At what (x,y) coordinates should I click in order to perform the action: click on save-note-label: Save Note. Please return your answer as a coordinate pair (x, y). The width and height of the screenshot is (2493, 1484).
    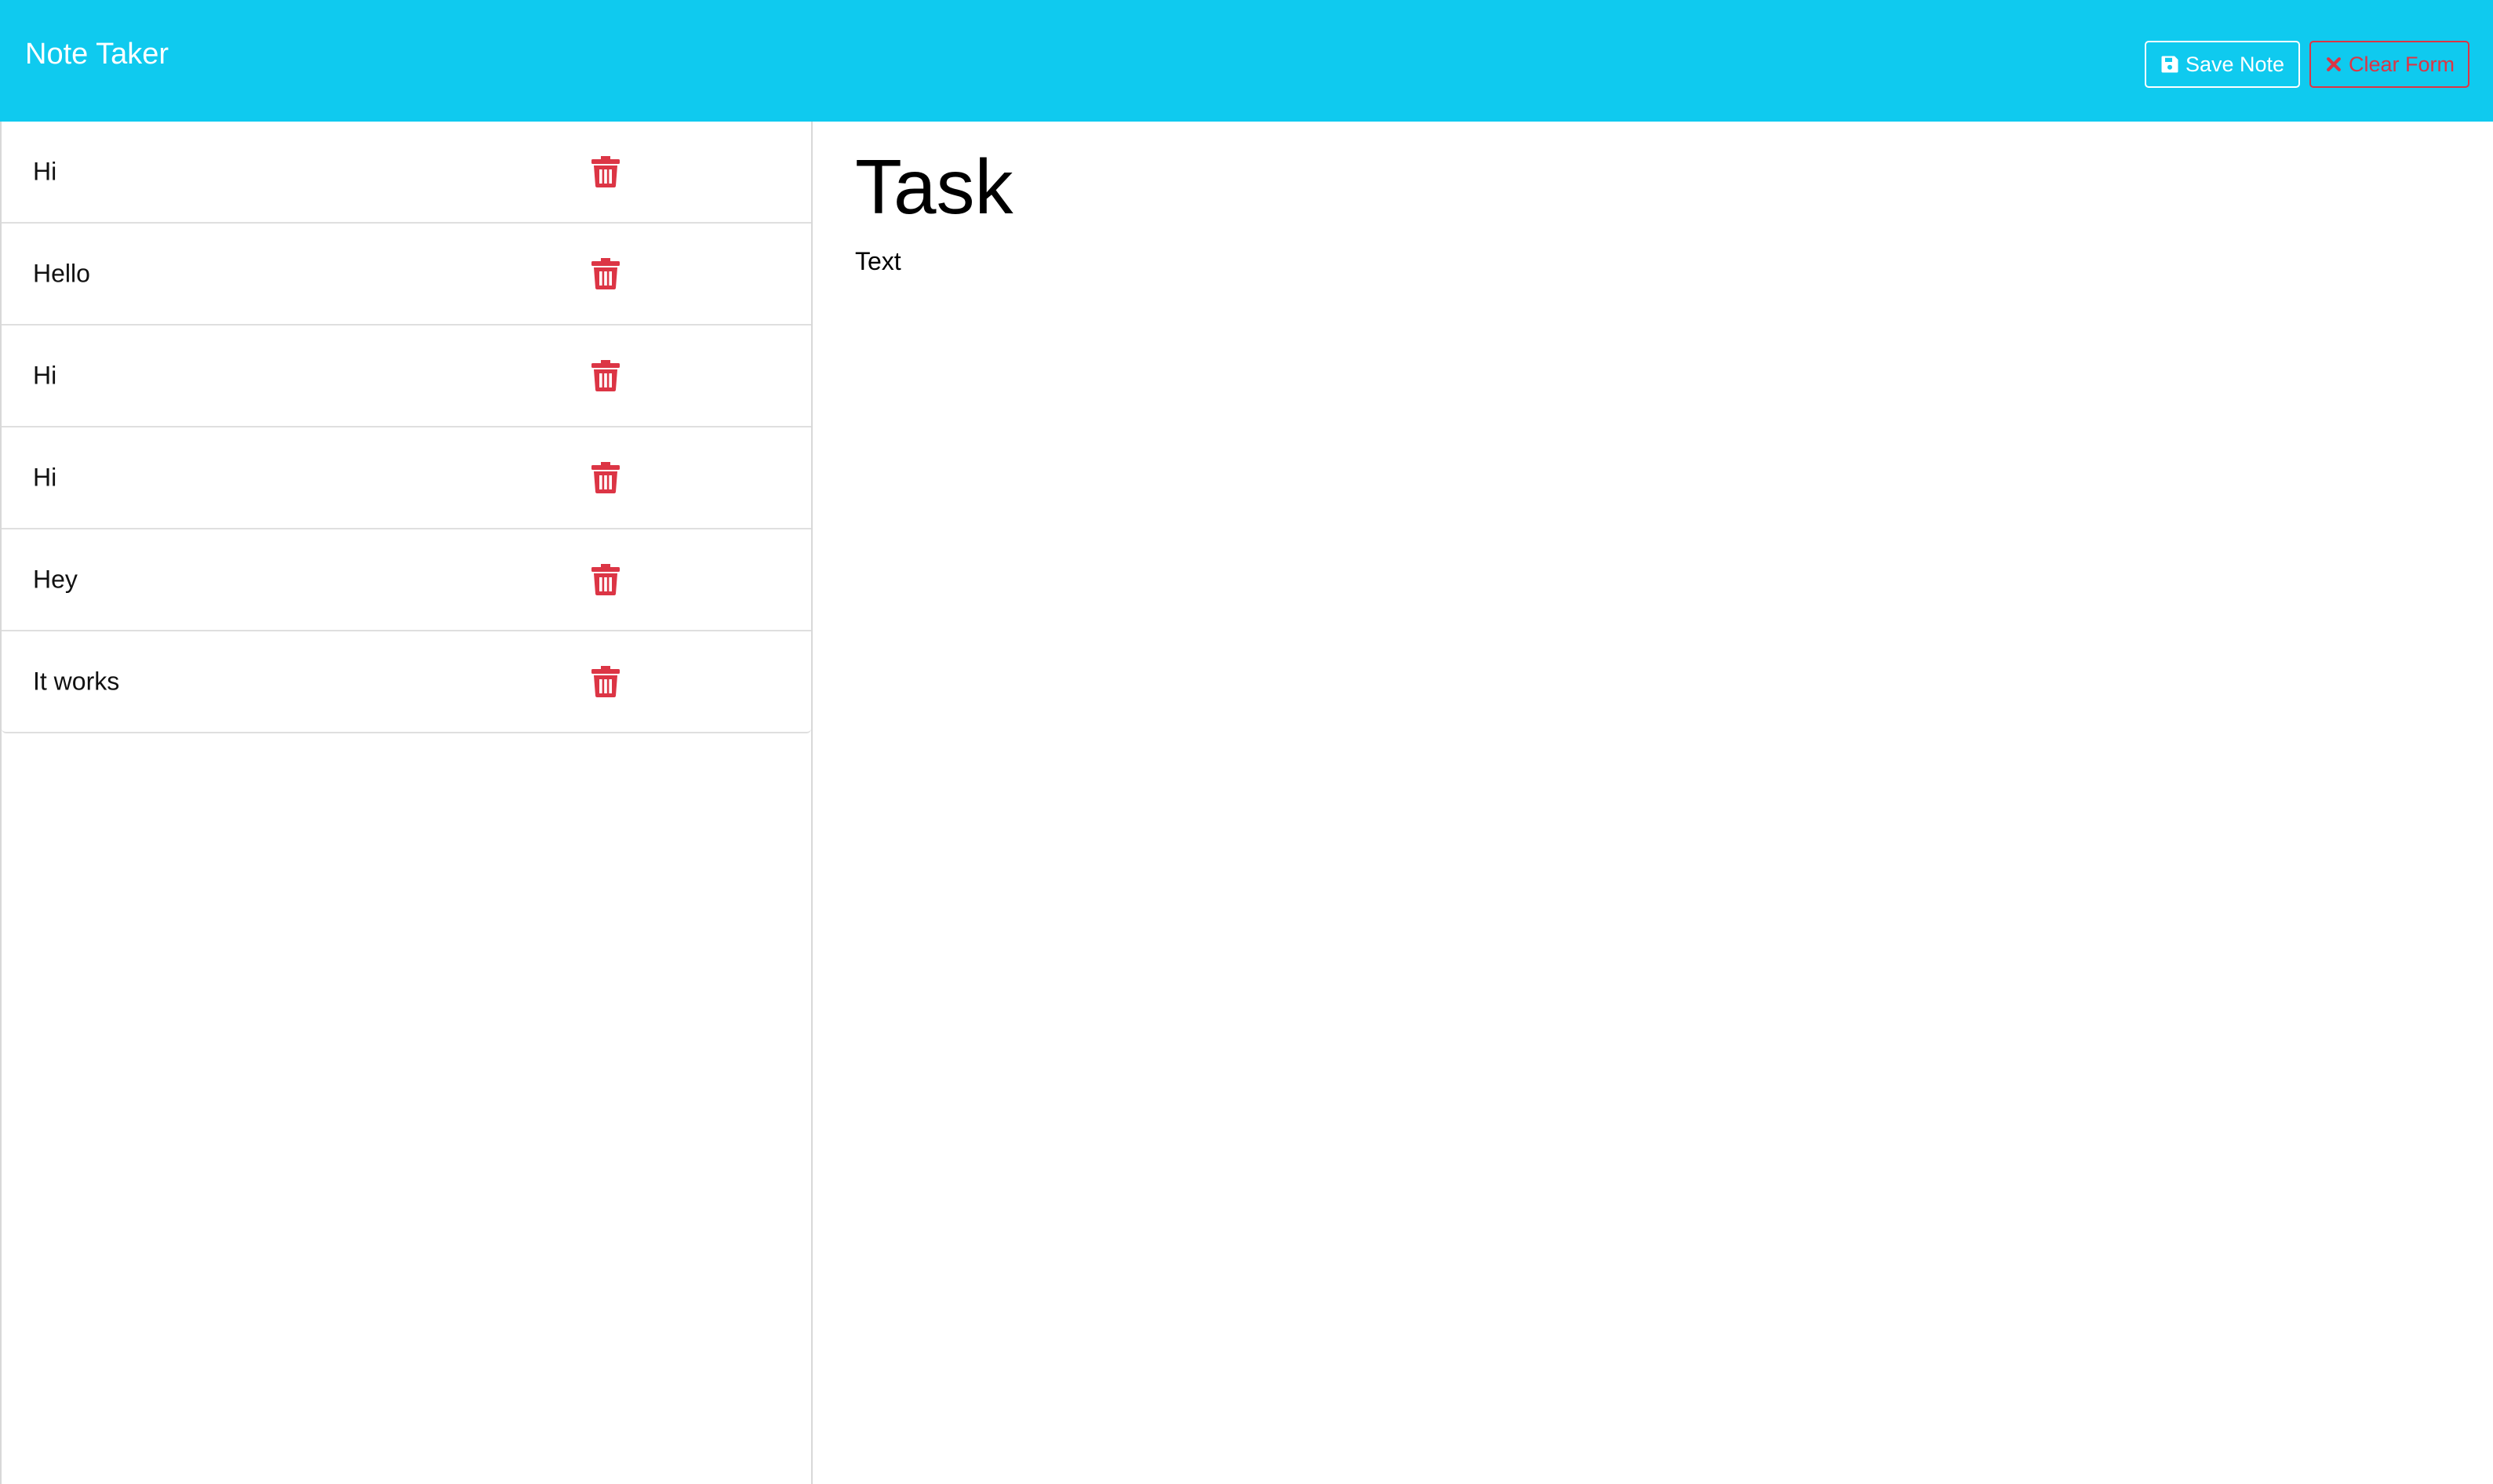
    Looking at the image, I should click on (2235, 64).